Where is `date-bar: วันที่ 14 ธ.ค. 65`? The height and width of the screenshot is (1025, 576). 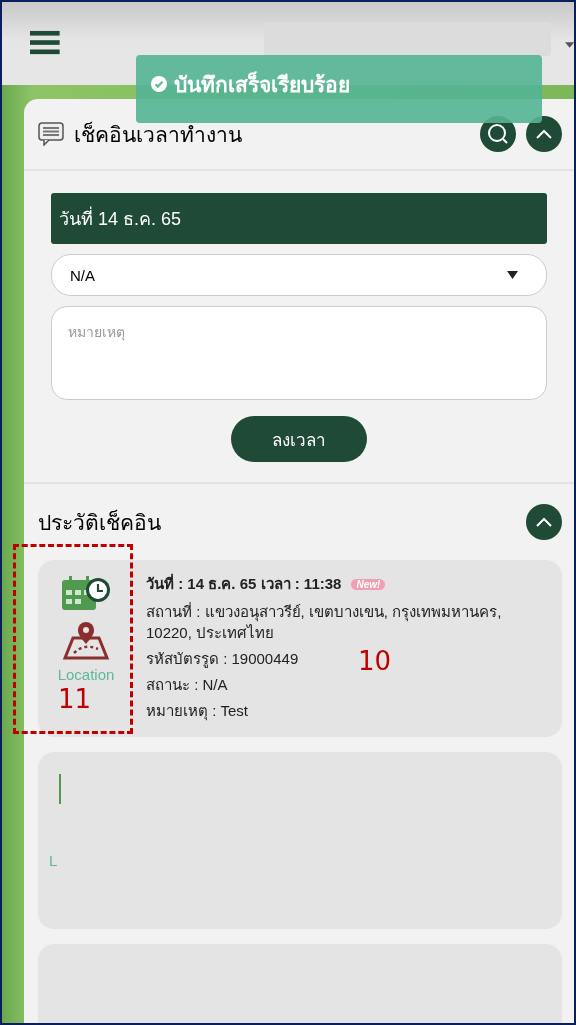 date-bar: วันที่ 14 ธ.ค. 65 is located at coordinates (299, 218).